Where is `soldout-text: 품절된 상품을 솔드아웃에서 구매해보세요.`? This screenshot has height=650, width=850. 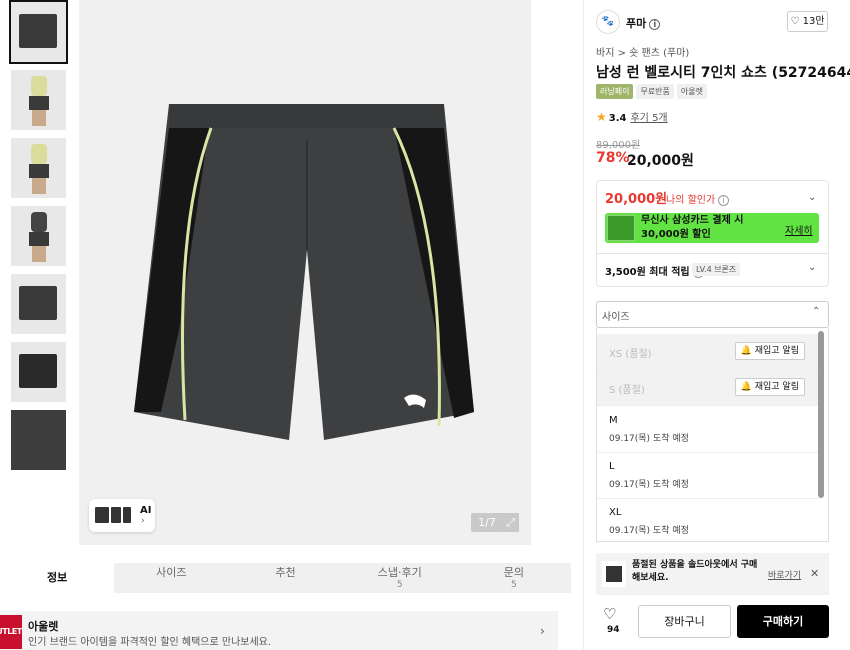 soldout-text: 품절된 상품을 솔드아웃에서 구매해보세요. is located at coordinates (695, 571).